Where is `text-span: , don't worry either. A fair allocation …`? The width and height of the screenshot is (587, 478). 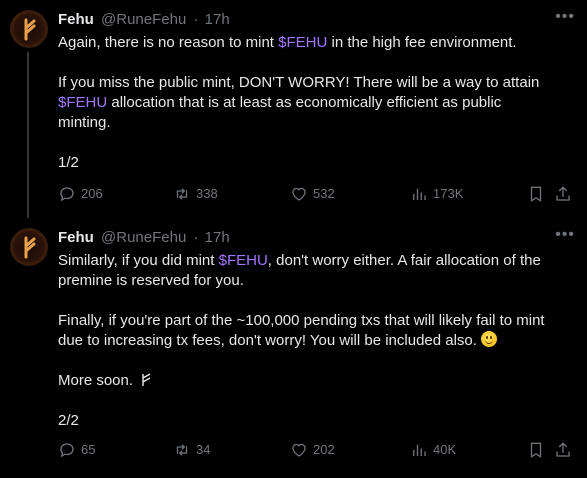
text-span: , don't worry either. A fair allocation … is located at coordinates (404, 260).